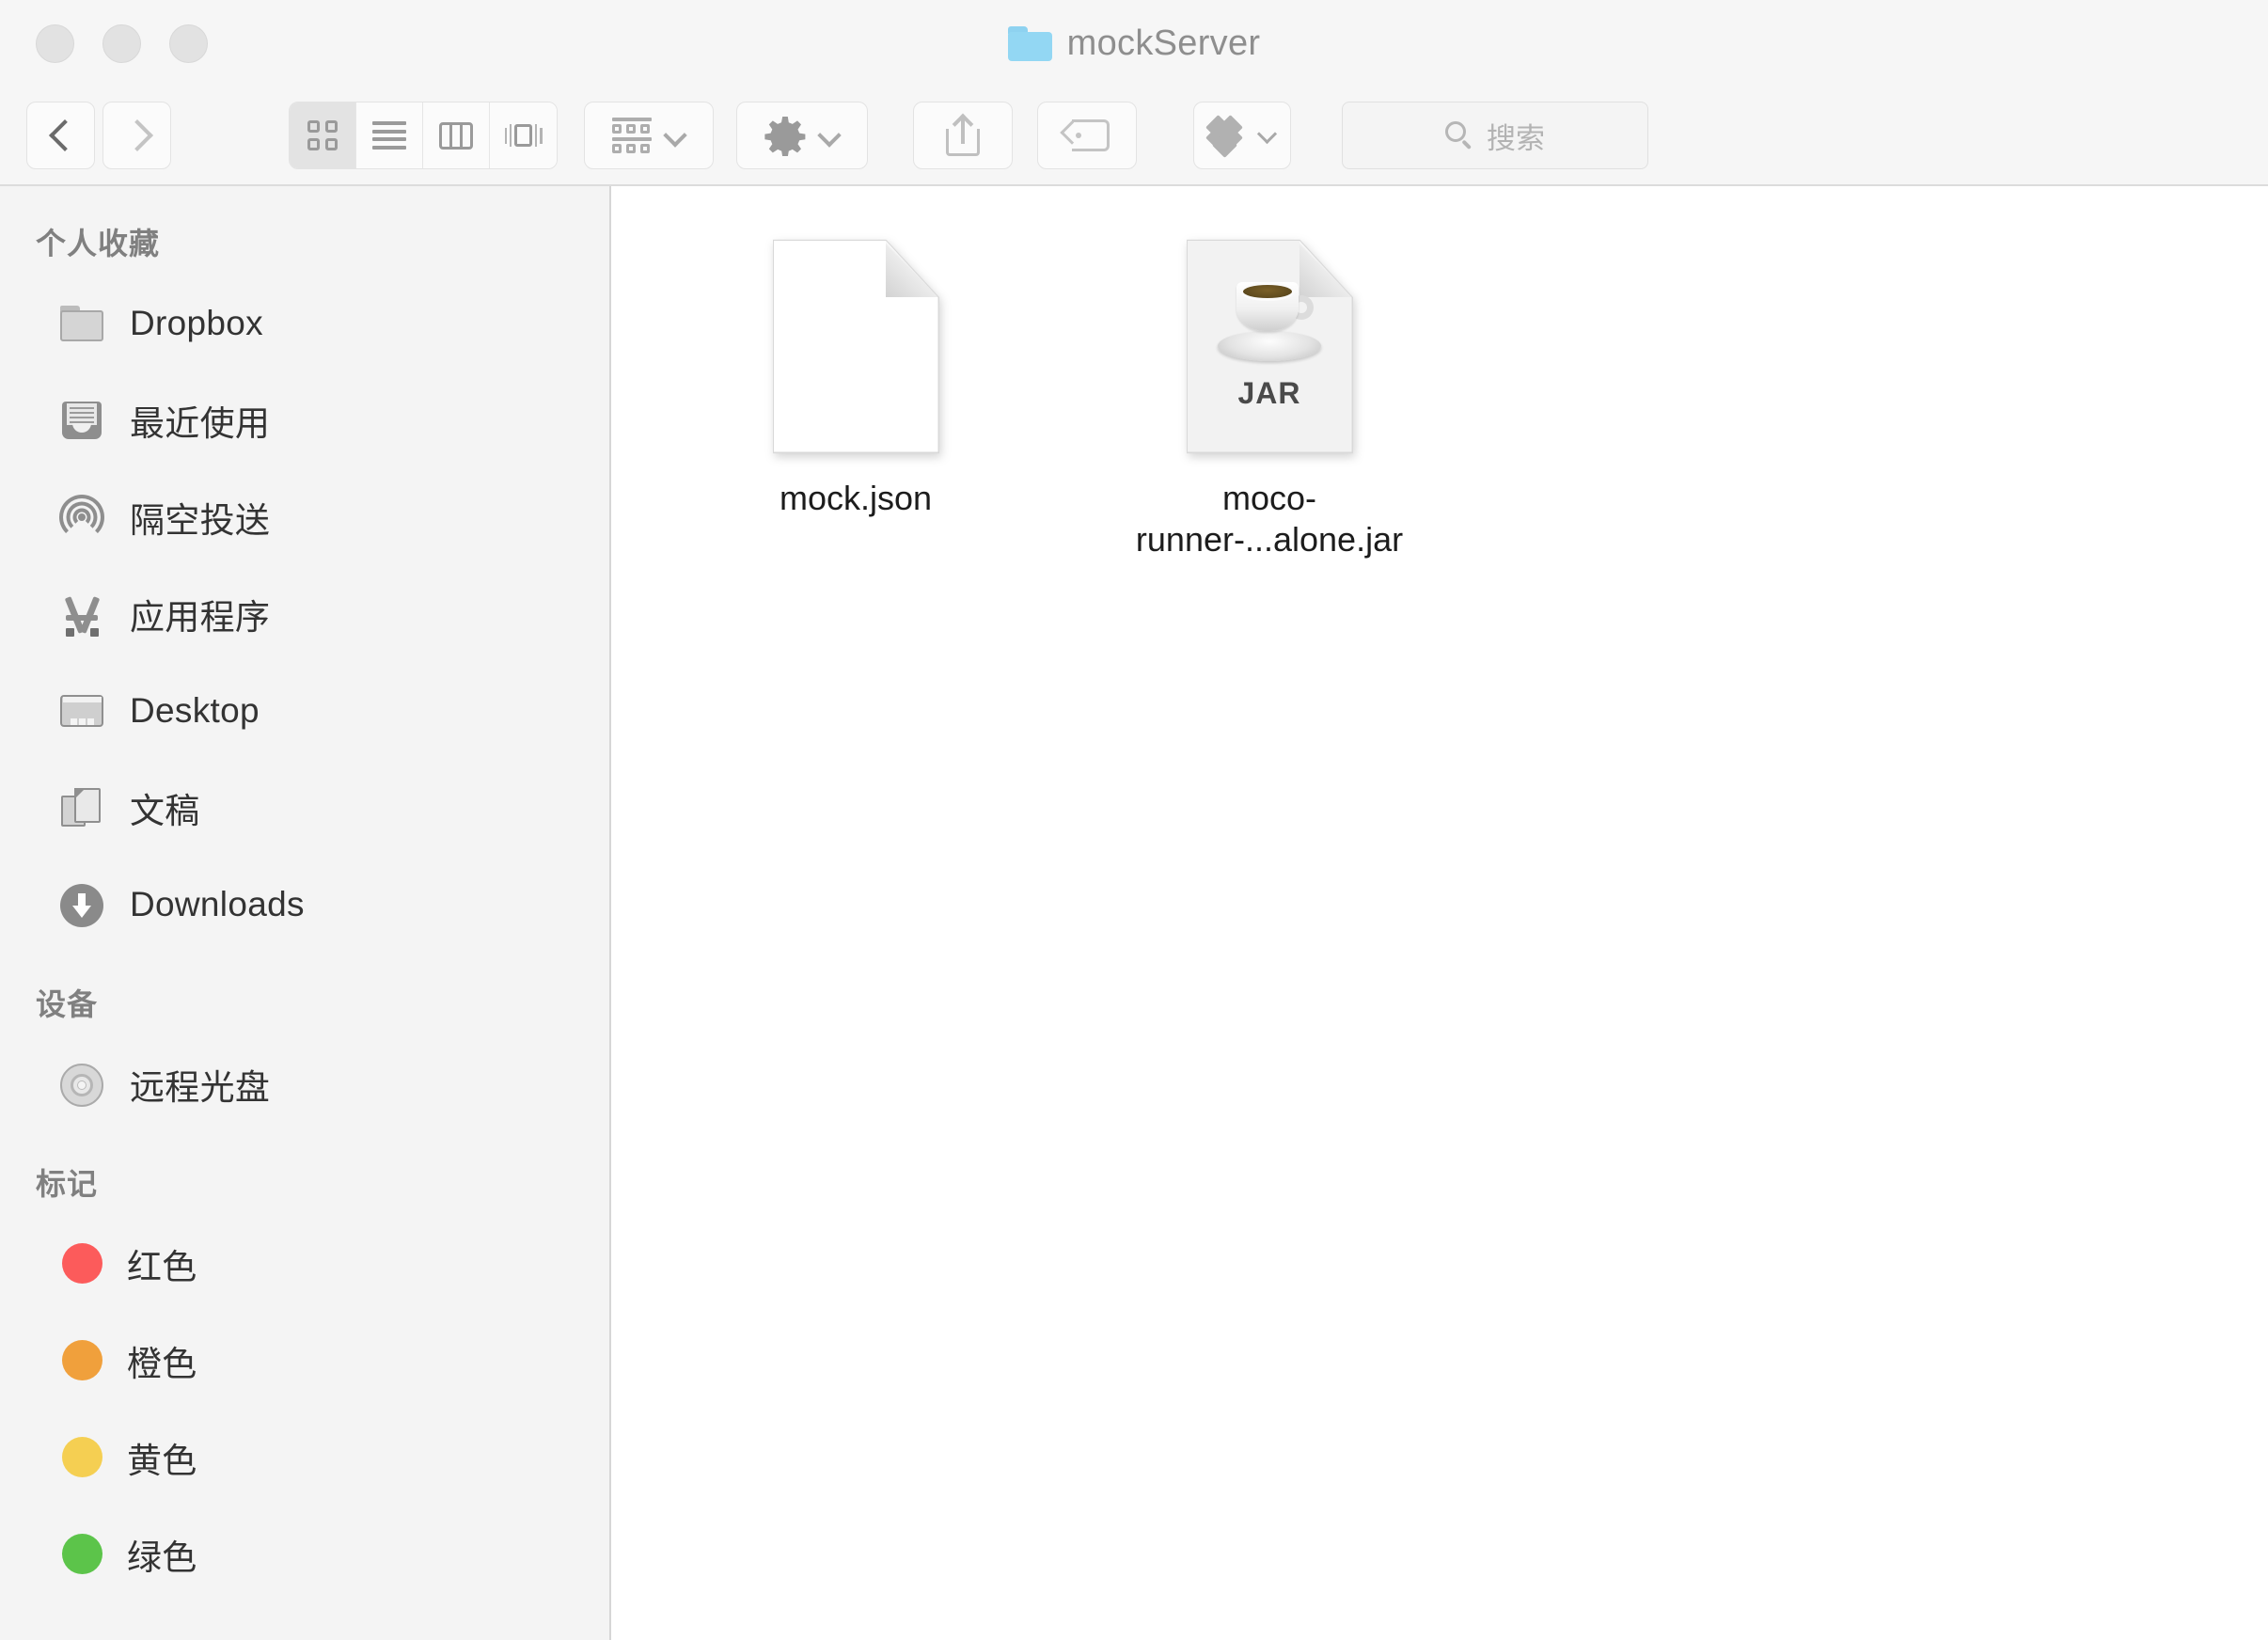 The image size is (2268, 1640). Describe the element at coordinates (68, 1184) in the screenshot. I see `sidebar-section-tags-header: 标记` at that location.